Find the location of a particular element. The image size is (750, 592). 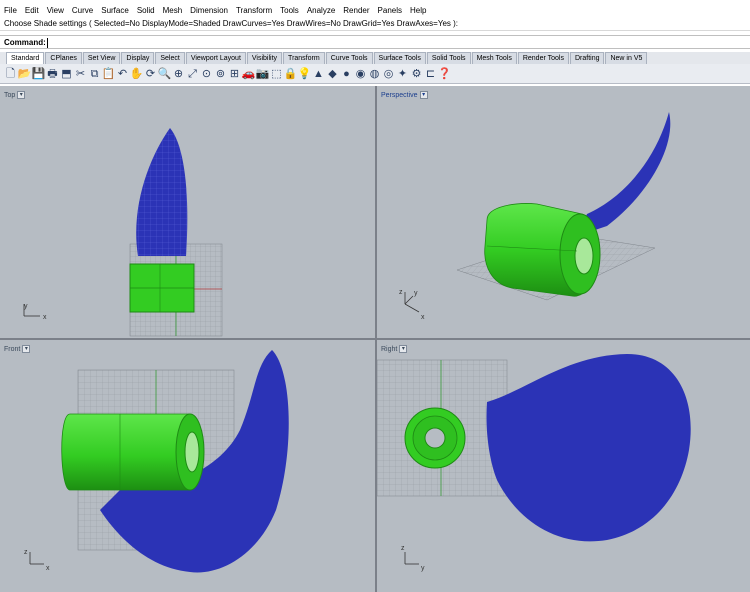

menu-edit: Edit is located at coordinates (32, 10).